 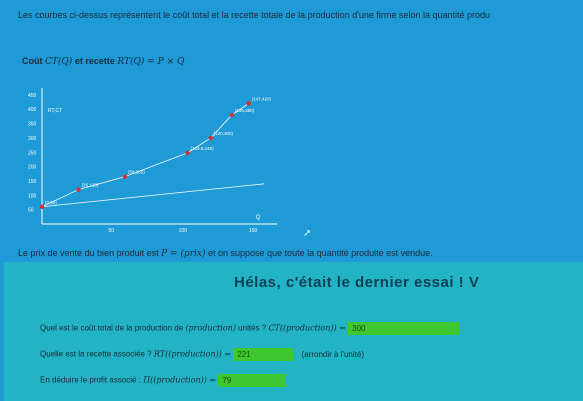 What do you see at coordinates (32, 96) in the screenshot?
I see `y-tick-label: 450` at bounding box center [32, 96].